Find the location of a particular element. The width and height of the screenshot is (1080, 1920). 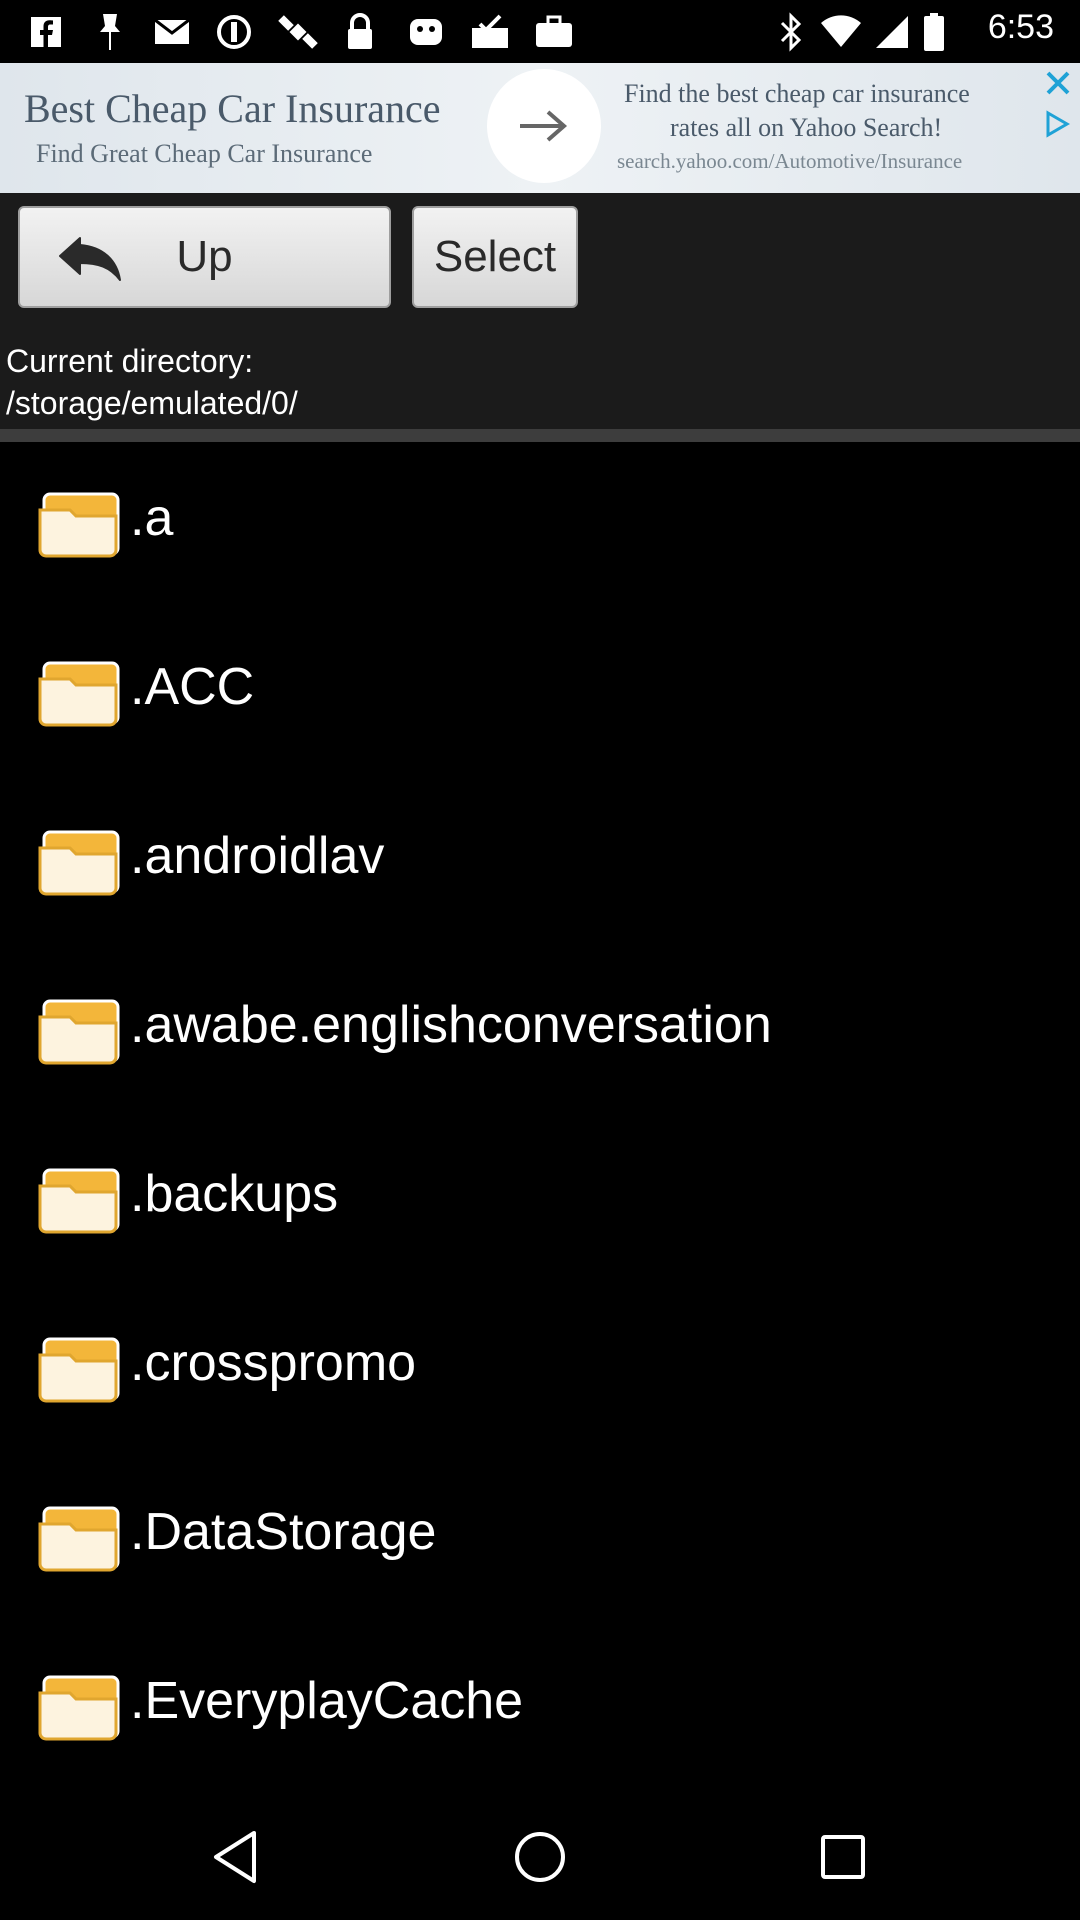

lock-icon is located at coordinates (360, 32).